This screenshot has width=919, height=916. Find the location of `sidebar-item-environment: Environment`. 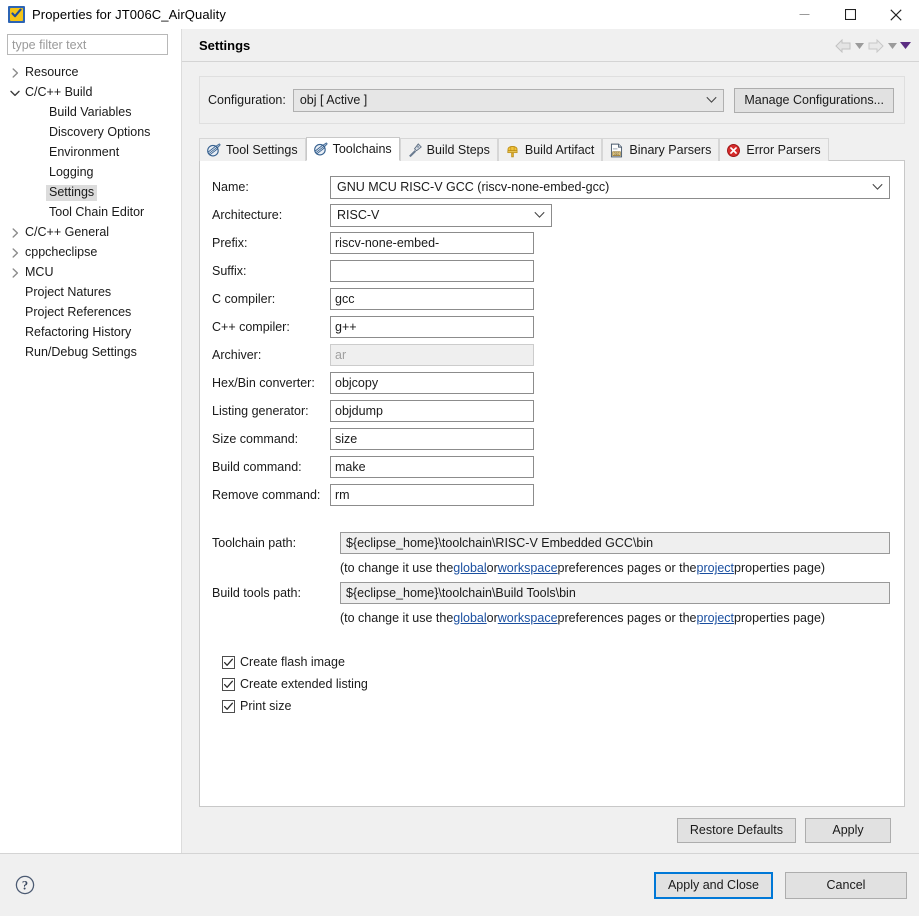

sidebar-item-environment: Environment is located at coordinates (90, 153).